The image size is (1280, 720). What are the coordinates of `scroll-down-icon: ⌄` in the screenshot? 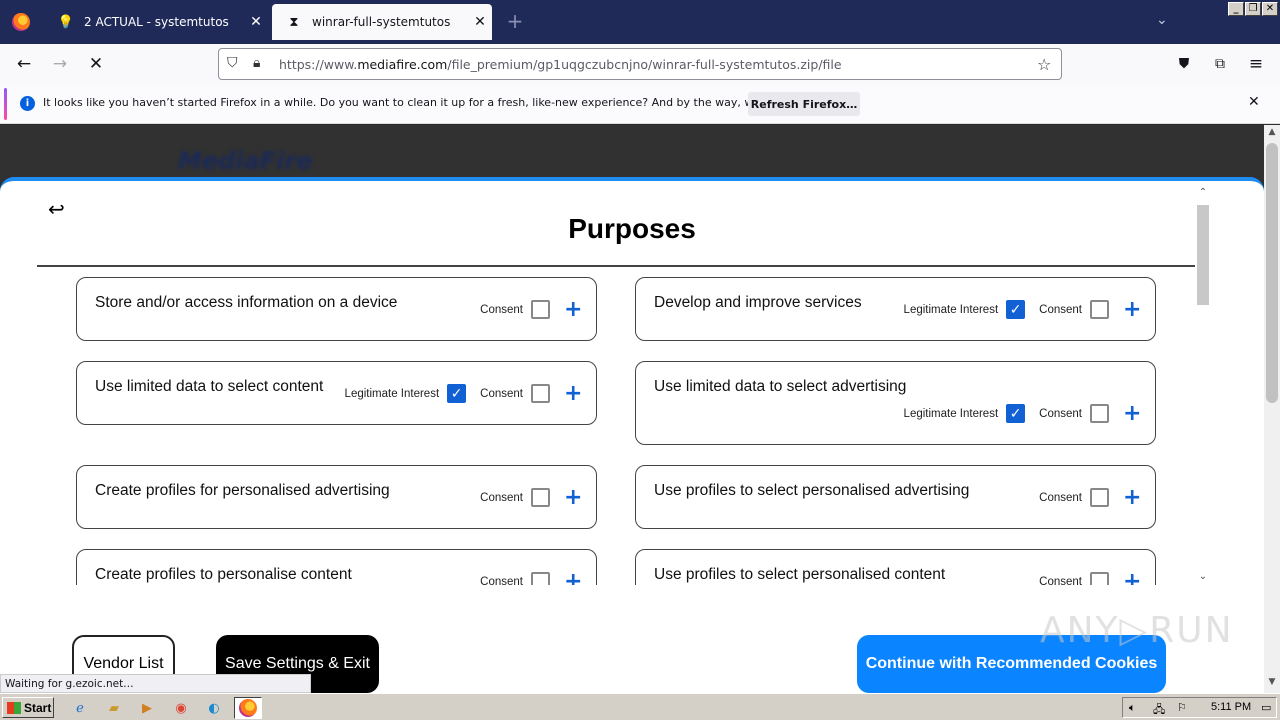 It's located at (1203, 576).